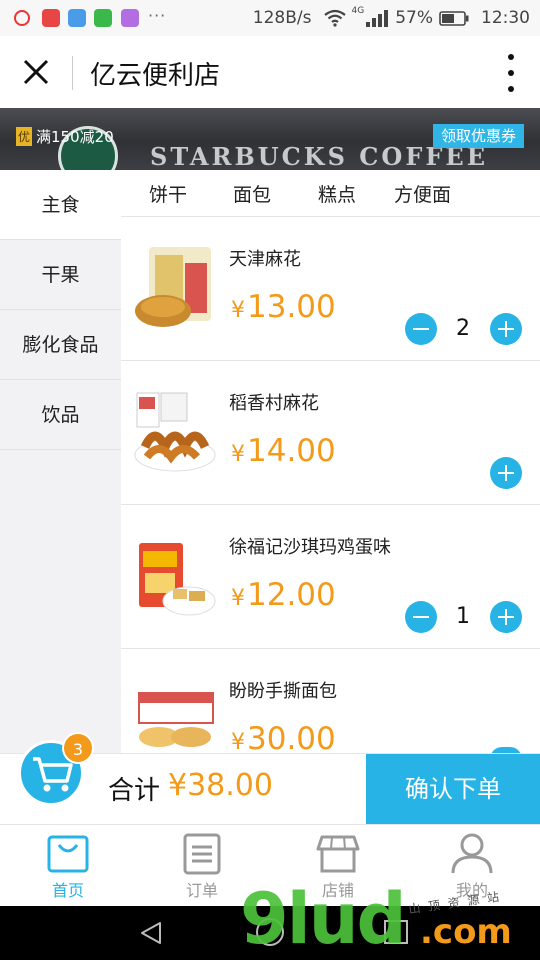  I want to click on tab-instant-noodles: 方便面, so click(422, 193).